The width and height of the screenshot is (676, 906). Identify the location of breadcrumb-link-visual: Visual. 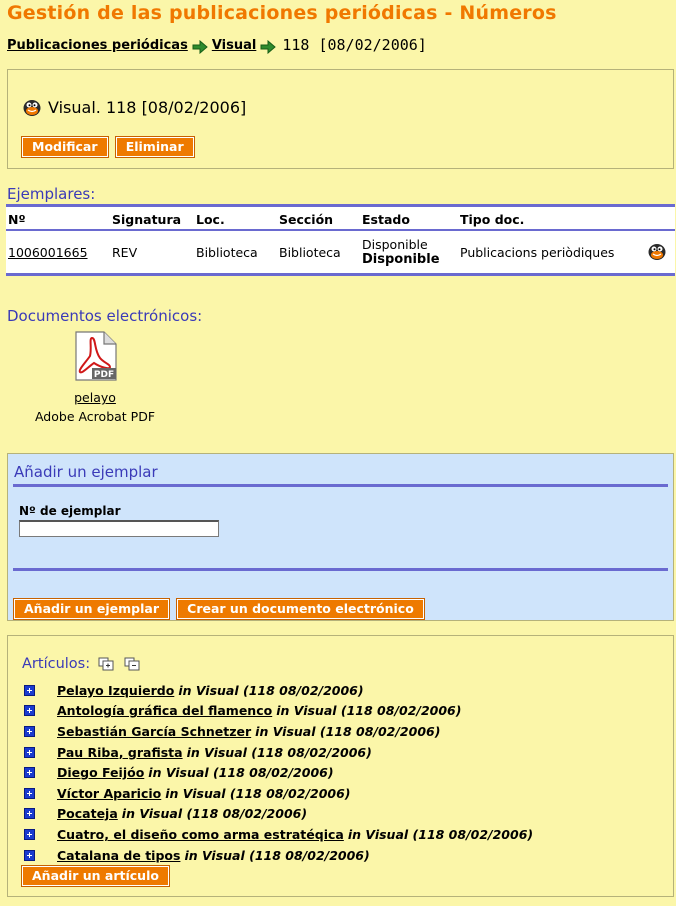
(234, 45).